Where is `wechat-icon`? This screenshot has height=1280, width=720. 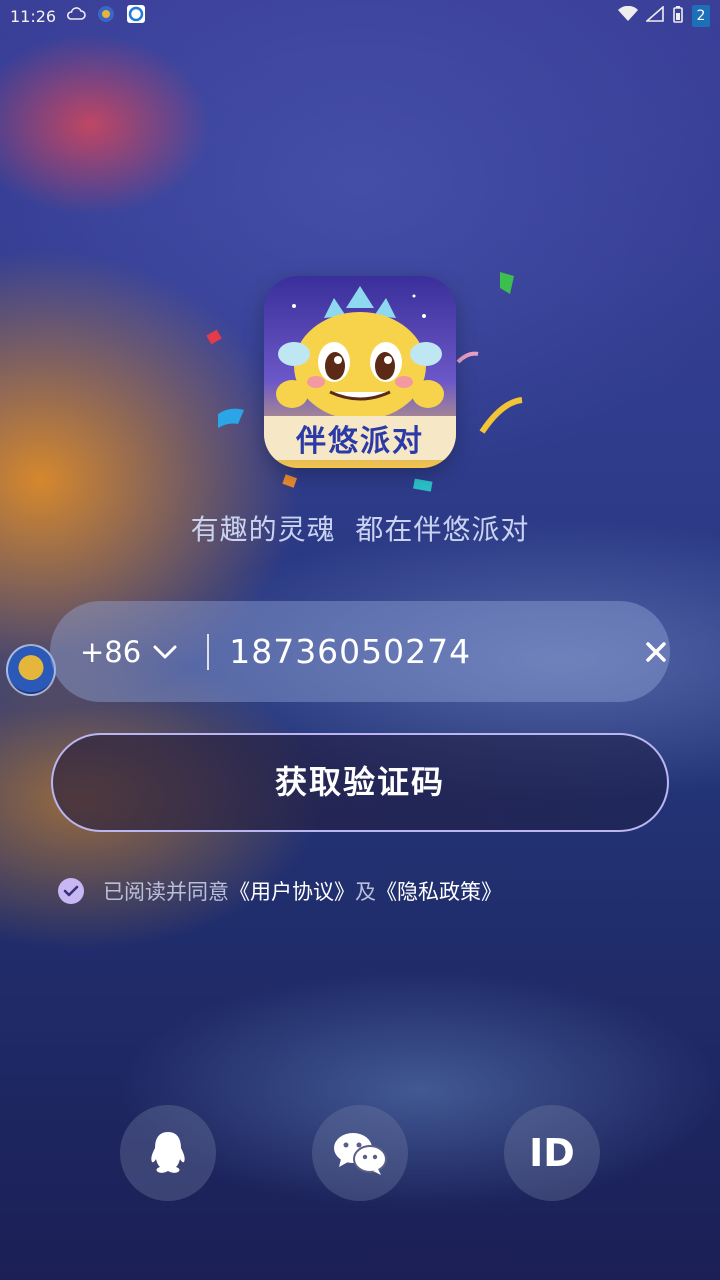 wechat-icon is located at coordinates (360, 1154).